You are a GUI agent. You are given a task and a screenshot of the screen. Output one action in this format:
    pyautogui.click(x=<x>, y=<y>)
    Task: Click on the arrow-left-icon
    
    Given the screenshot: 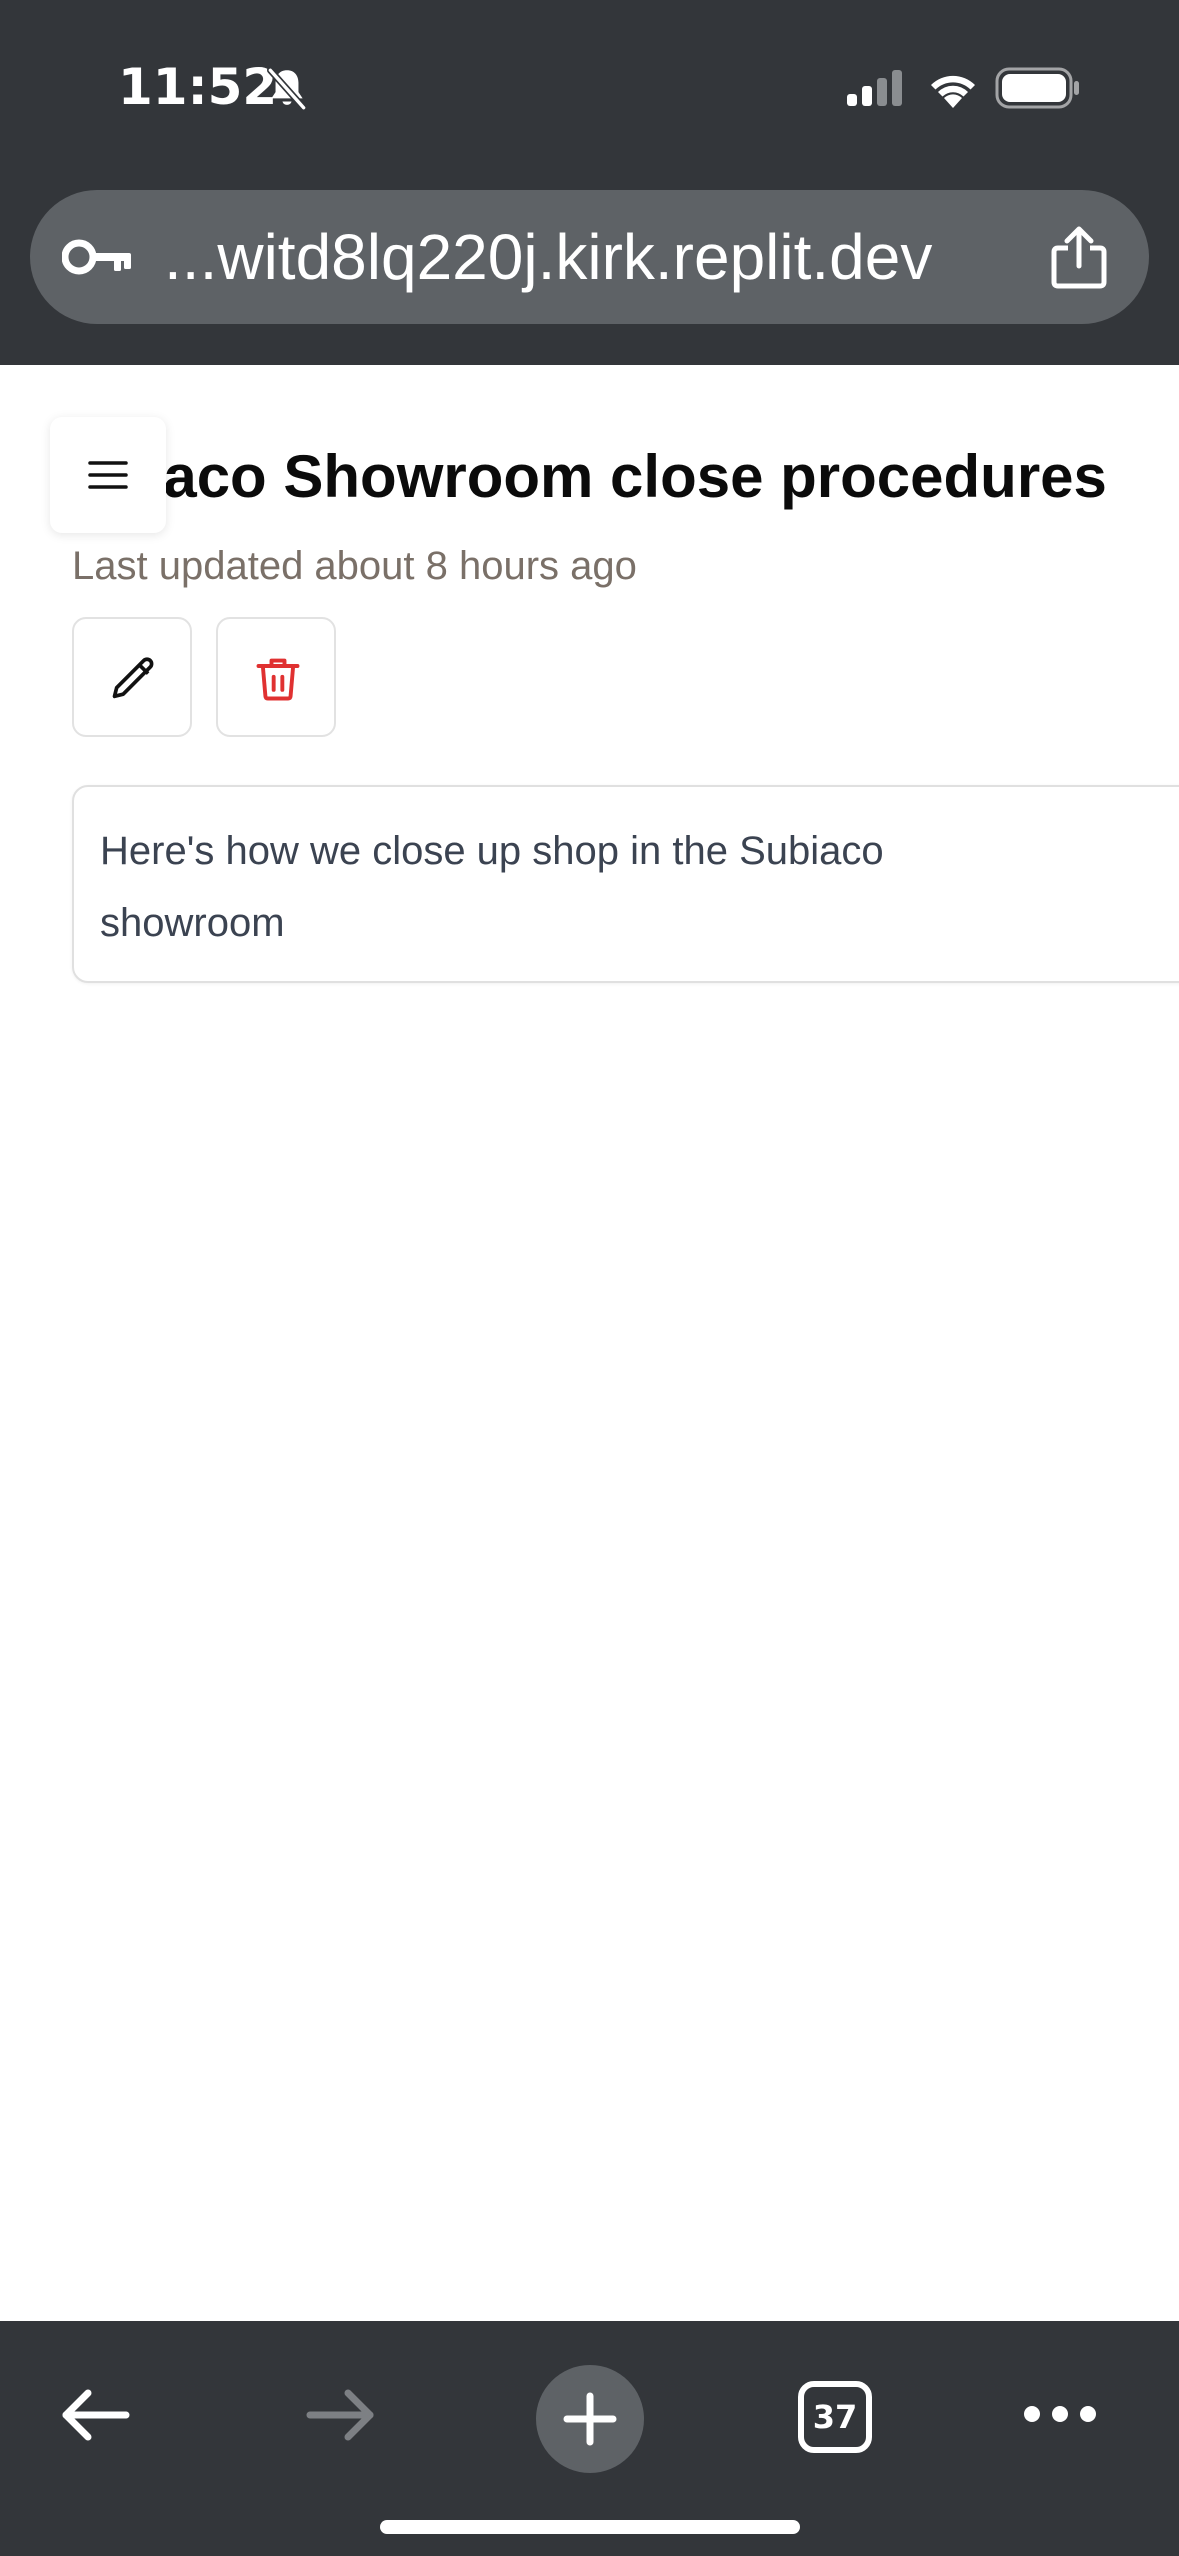 What is the action you would take?
    pyautogui.click(x=94, y=2415)
    